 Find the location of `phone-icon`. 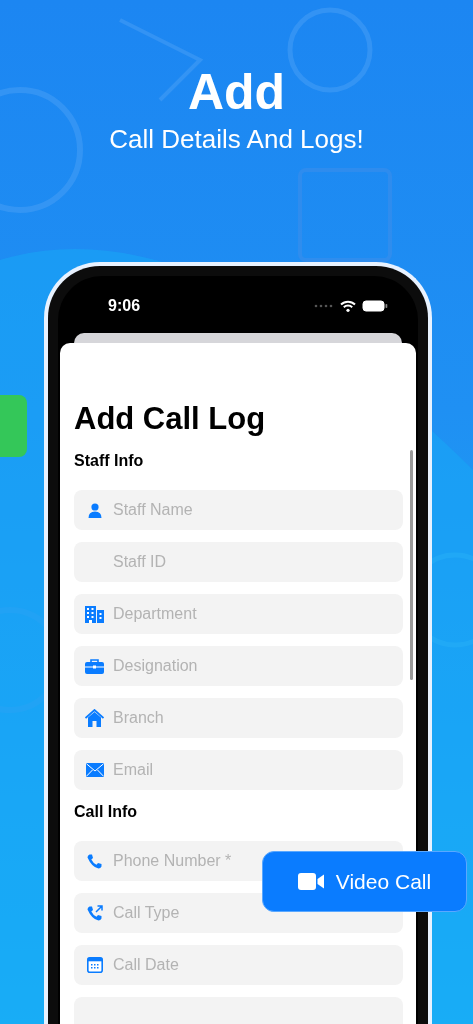

phone-icon is located at coordinates (94, 861).